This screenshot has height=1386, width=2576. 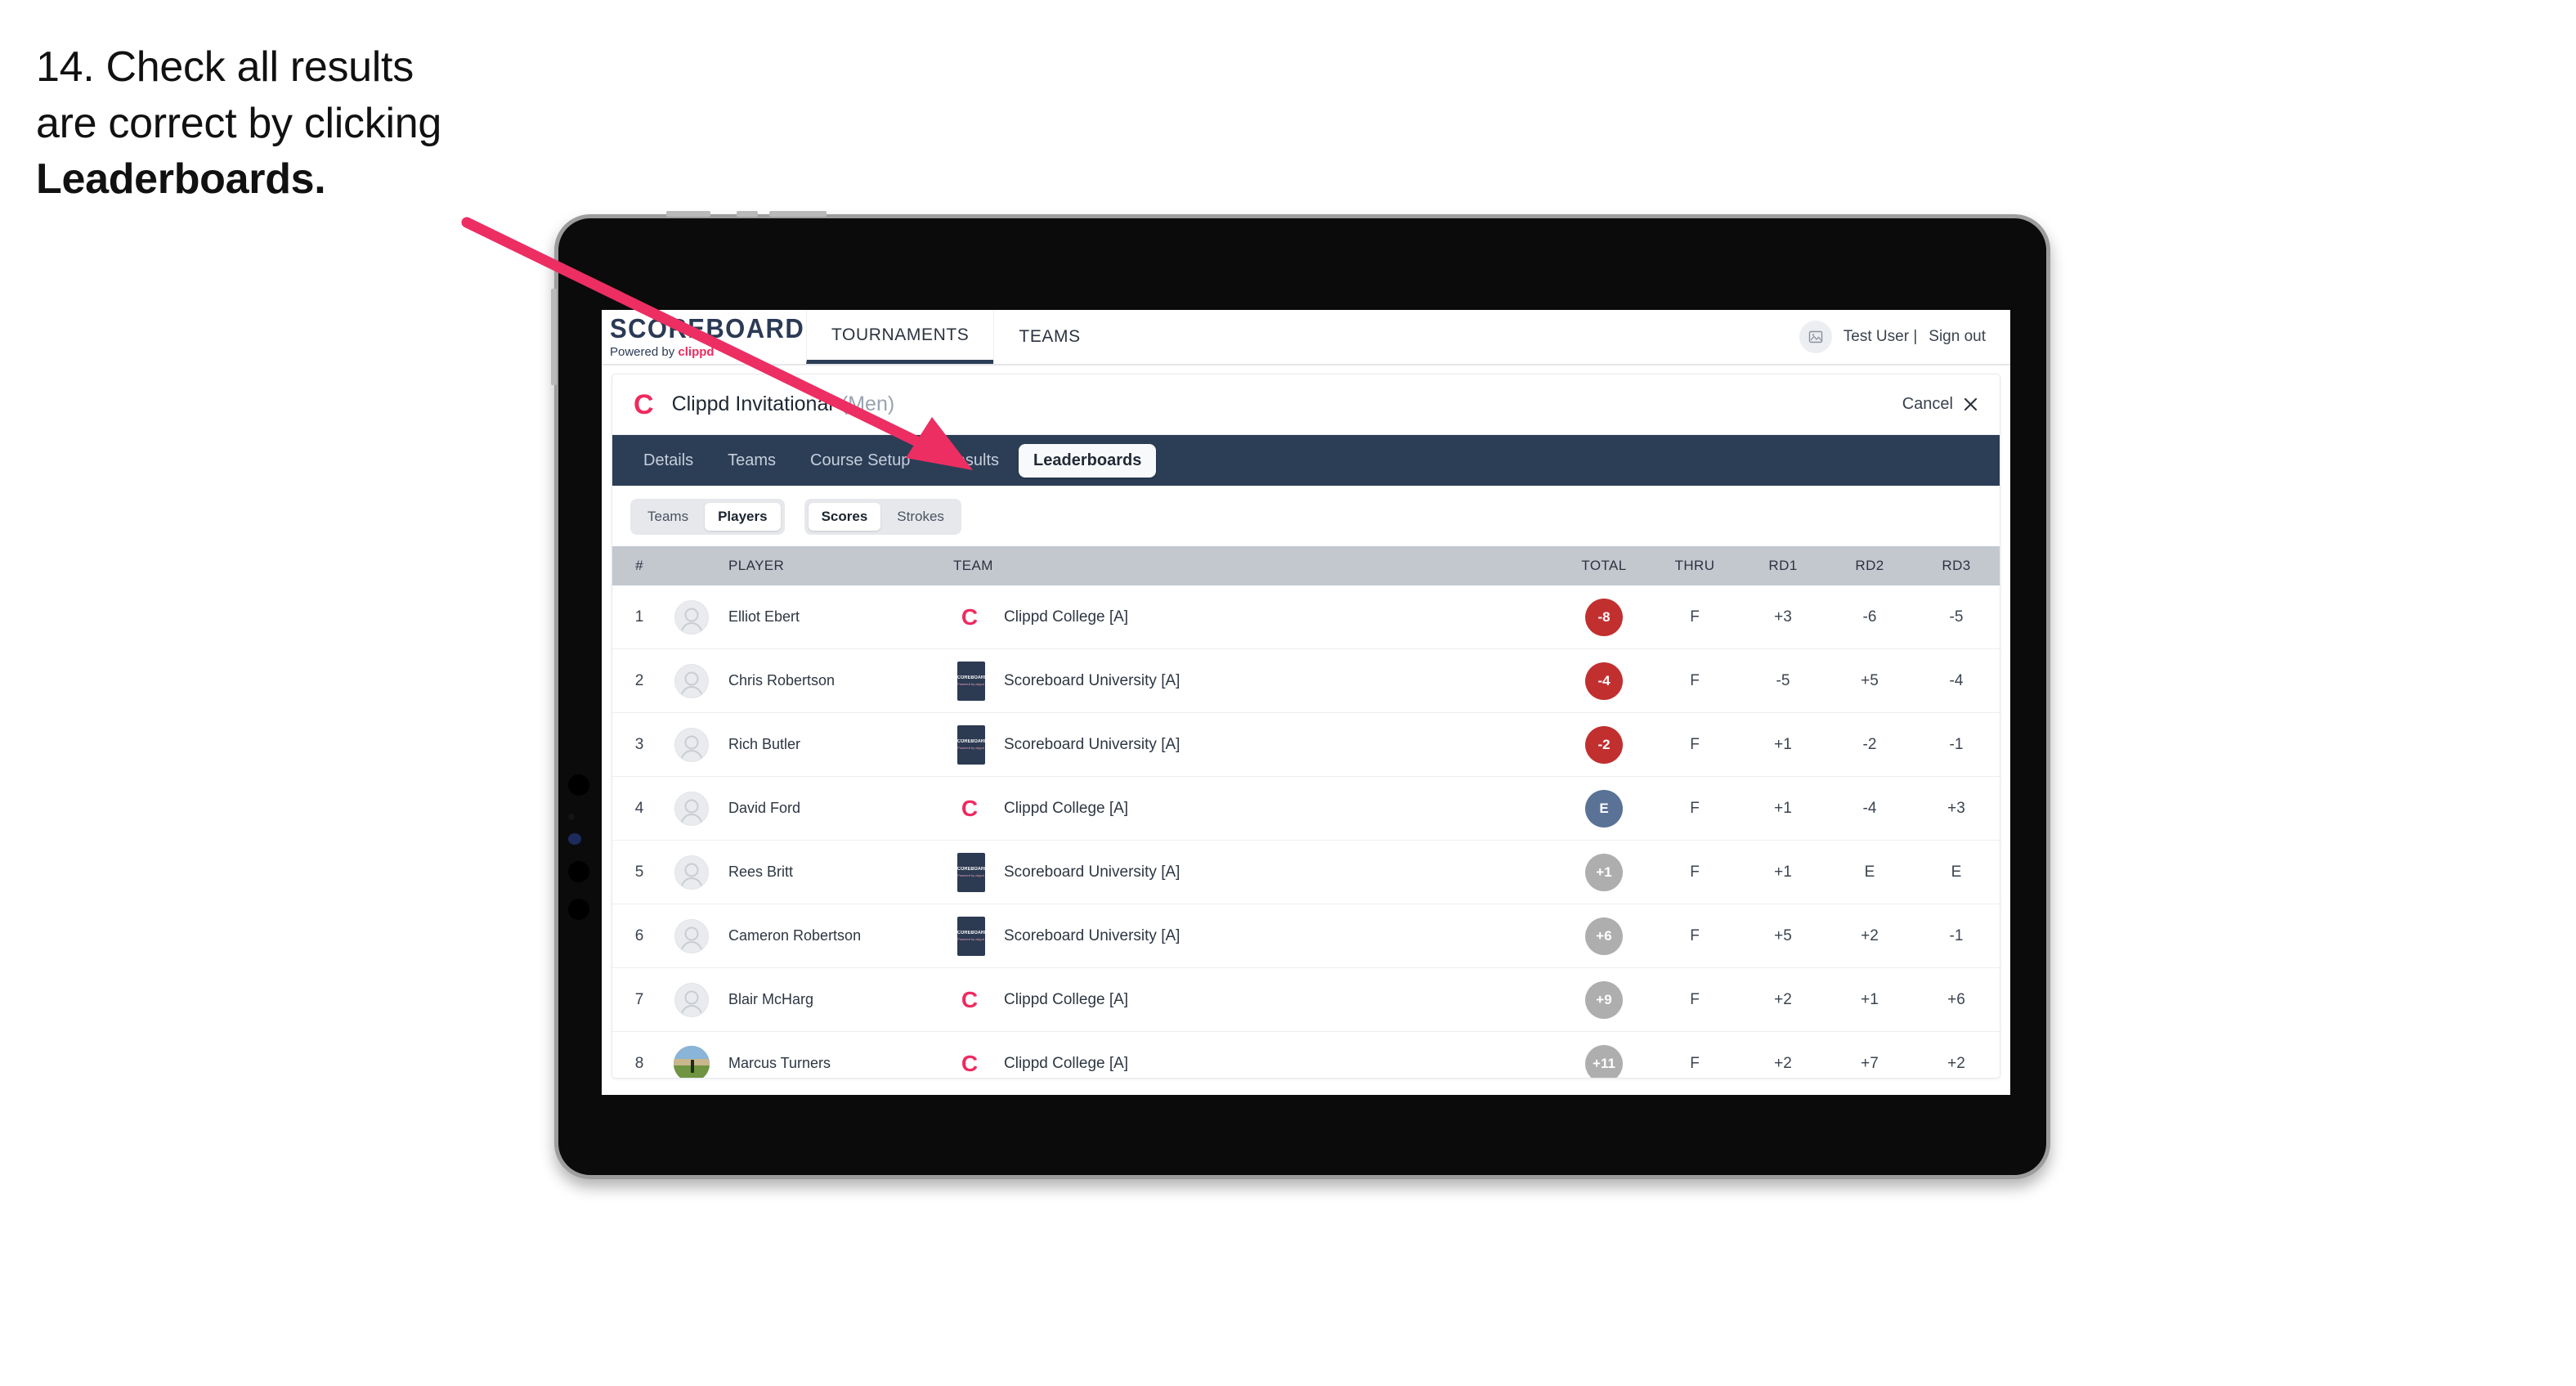 What do you see at coordinates (1971, 404) in the screenshot?
I see `close-icon` at bounding box center [1971, 404].